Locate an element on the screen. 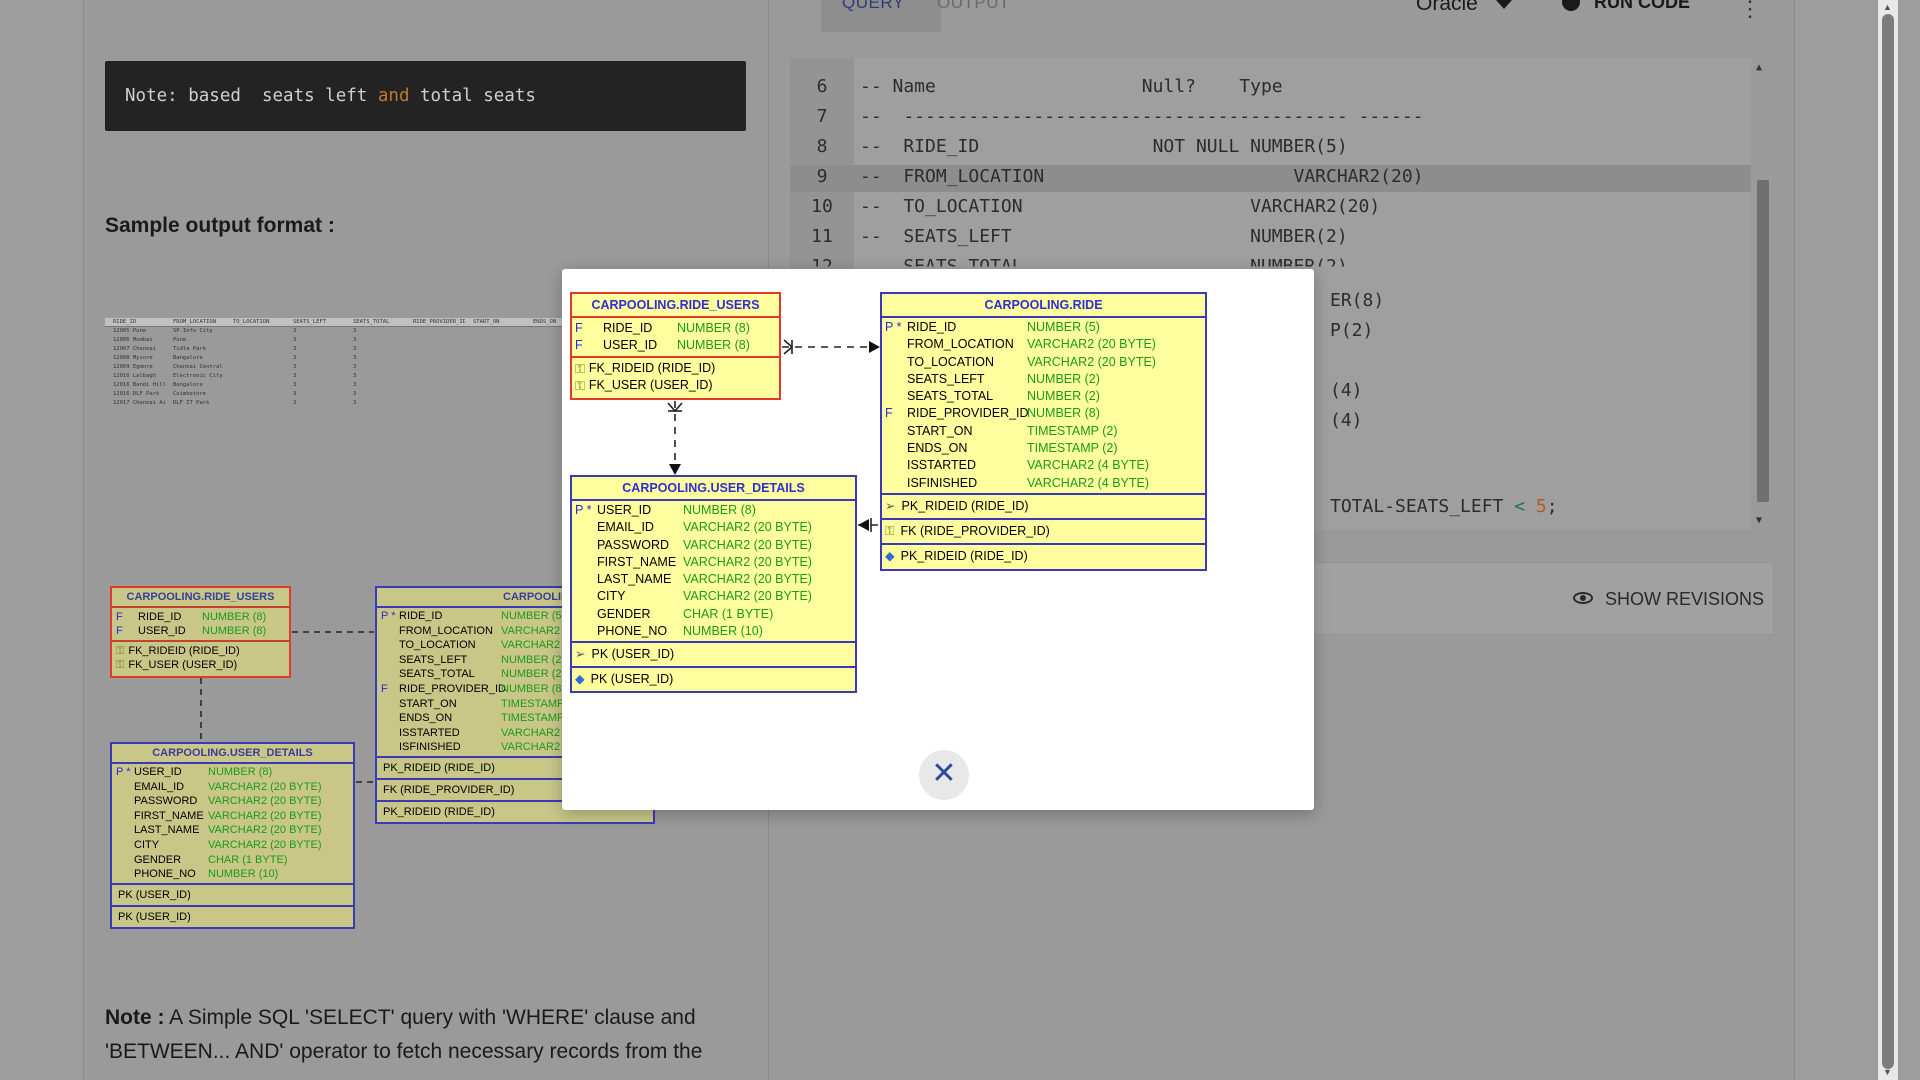 This screenshot has height=1080, width=1920. bottom-note-label: Note : is located at coordinates (135, 1017).